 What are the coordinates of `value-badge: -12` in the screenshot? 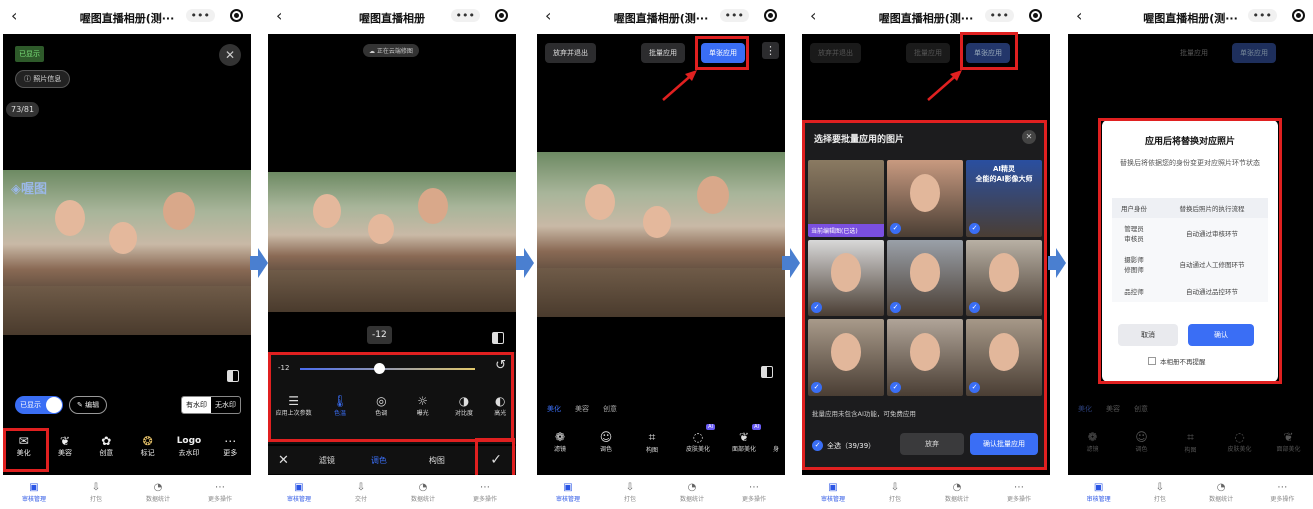 It's located at (379, 335).